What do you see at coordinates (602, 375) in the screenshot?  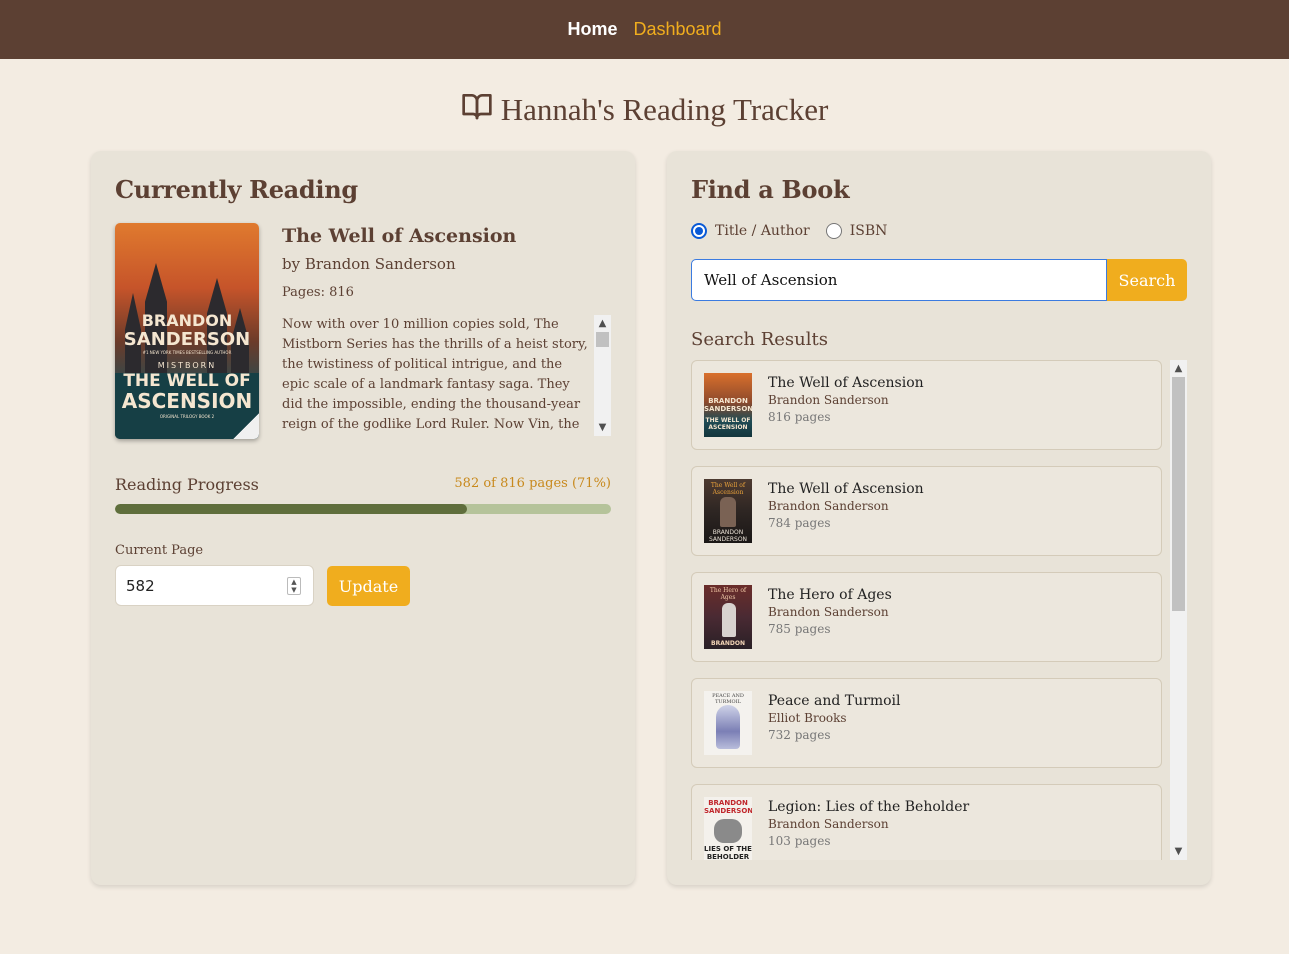 I see `description-scrollbar: ▲ ▼` at bounding box center [602, 375].